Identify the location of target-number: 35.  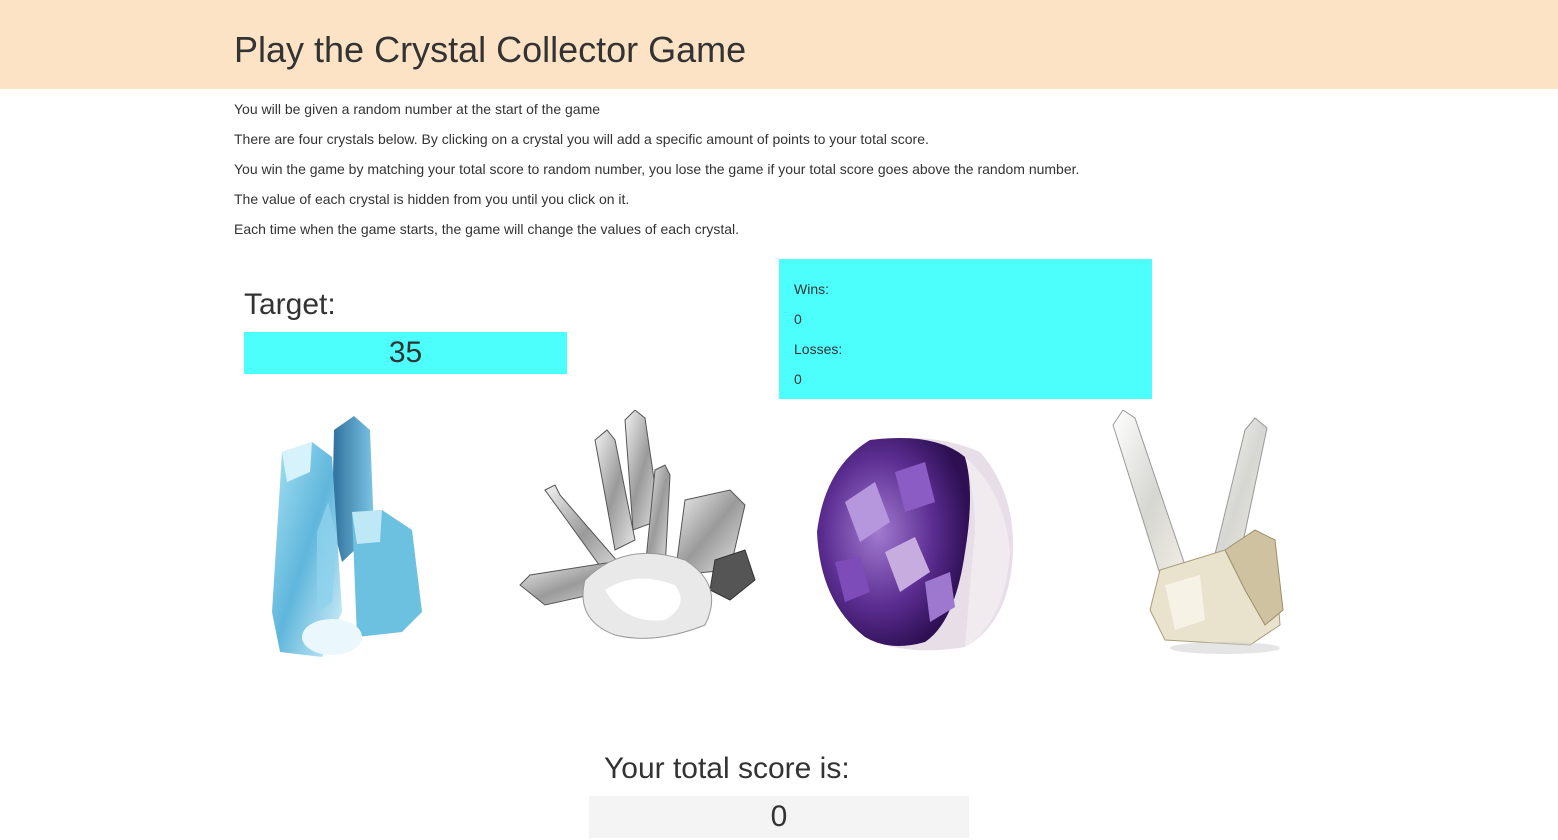
(405, 353).